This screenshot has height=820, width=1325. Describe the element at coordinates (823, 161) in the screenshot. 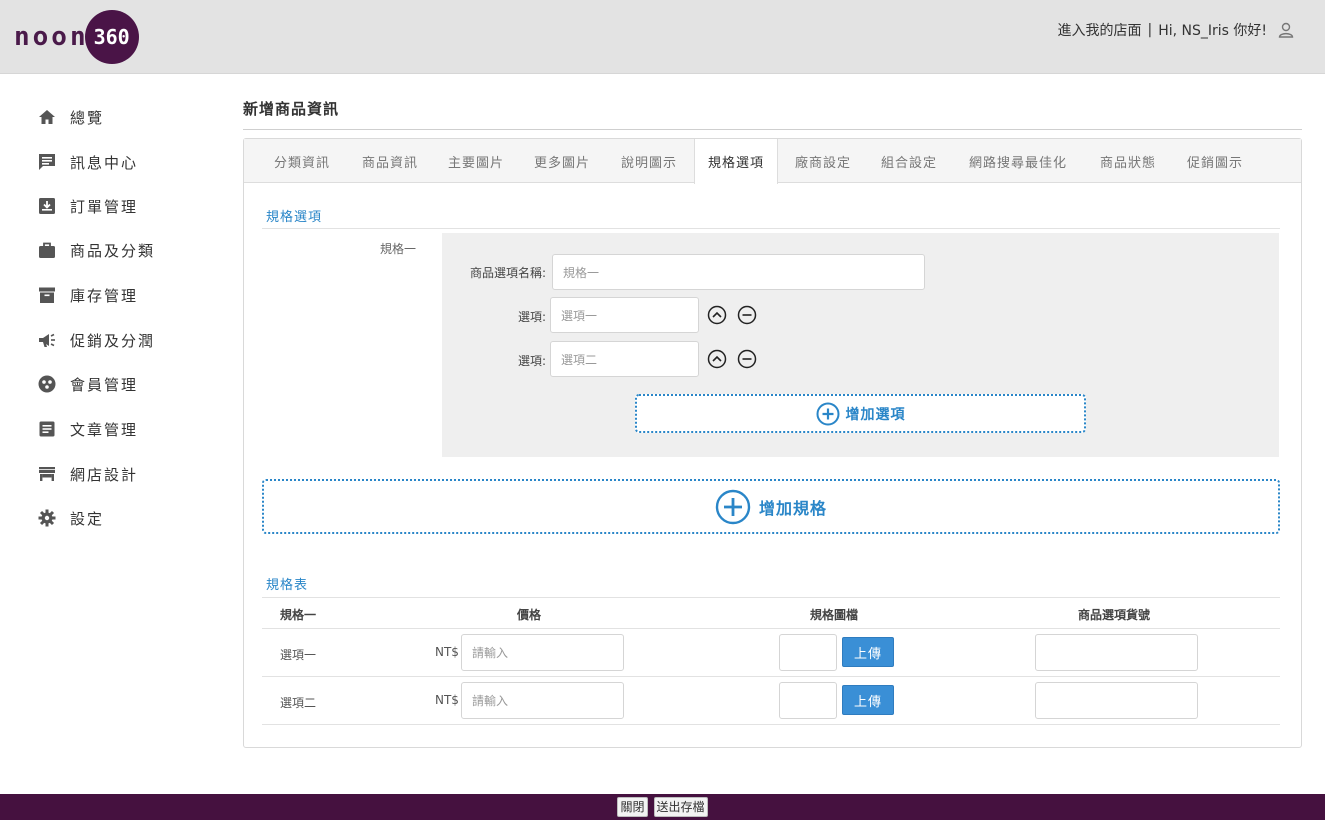

I see `tab-vendor-settings: 廠商設定` at that location.